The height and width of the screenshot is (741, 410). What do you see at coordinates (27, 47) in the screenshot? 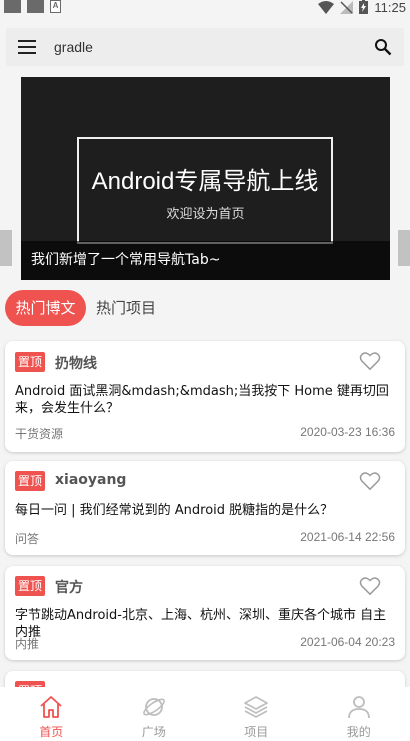
I see `menu-icon` at bounding box center [27, 47].